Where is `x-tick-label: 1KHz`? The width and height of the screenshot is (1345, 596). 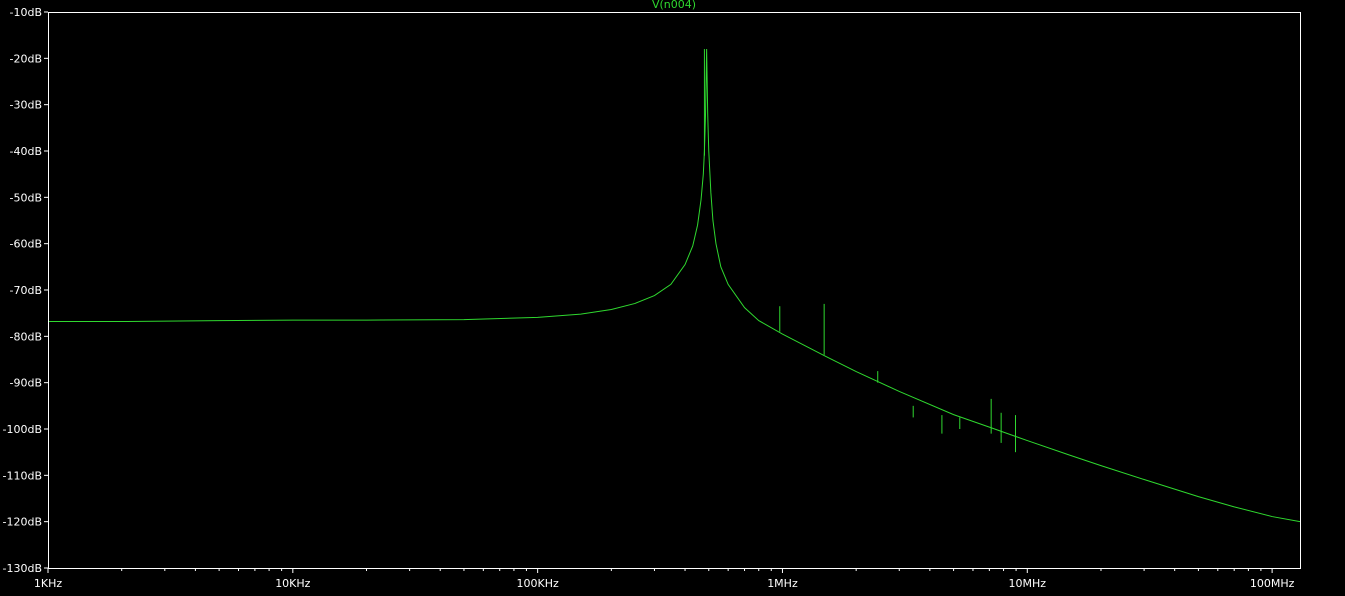 x-tick-label: 1KHz is located at coordinates (48, 583).